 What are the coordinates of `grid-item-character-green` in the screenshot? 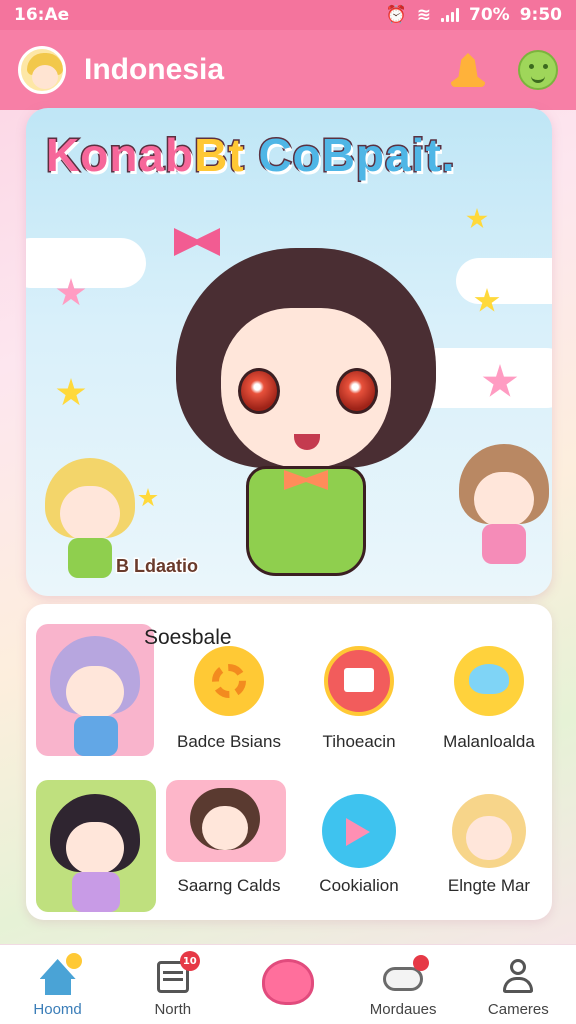 It's located at (96, 846).